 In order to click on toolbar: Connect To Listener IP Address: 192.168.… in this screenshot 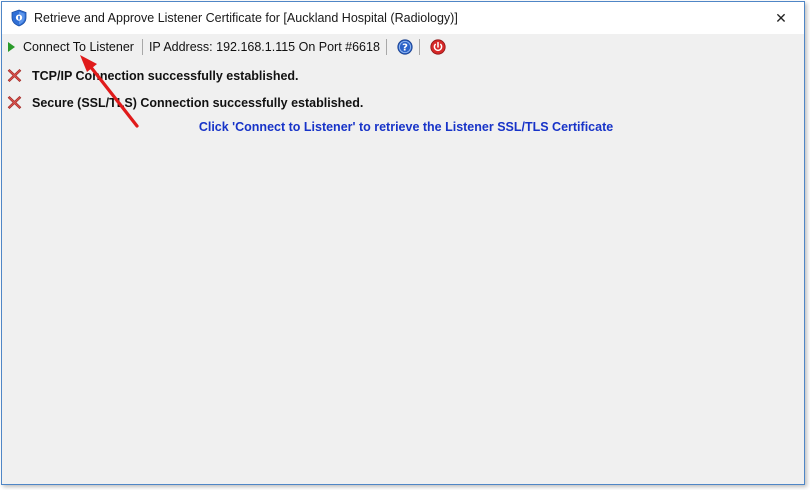, I will do `click(403, 47)`.